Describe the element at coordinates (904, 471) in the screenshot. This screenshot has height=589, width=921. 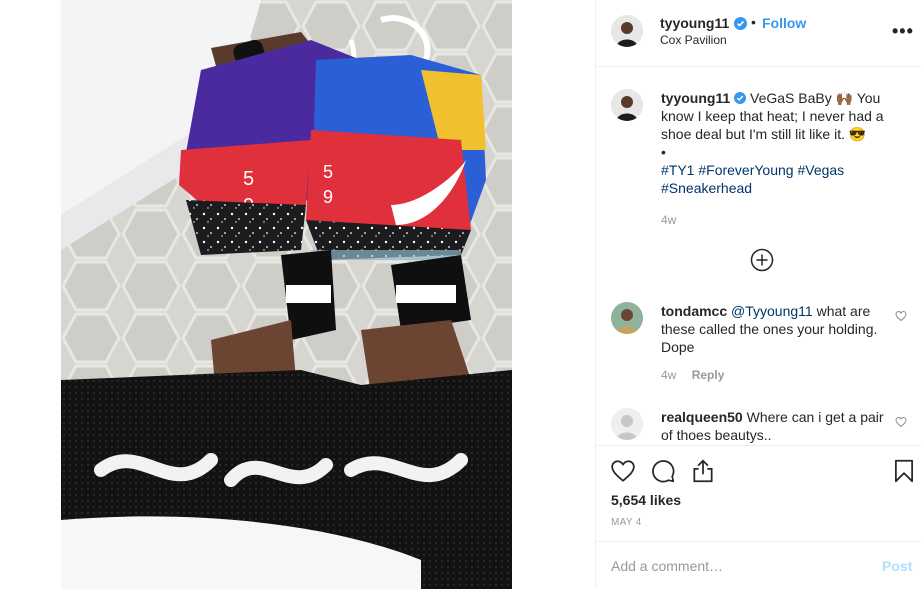
I see `bookmark-icon` at that location.